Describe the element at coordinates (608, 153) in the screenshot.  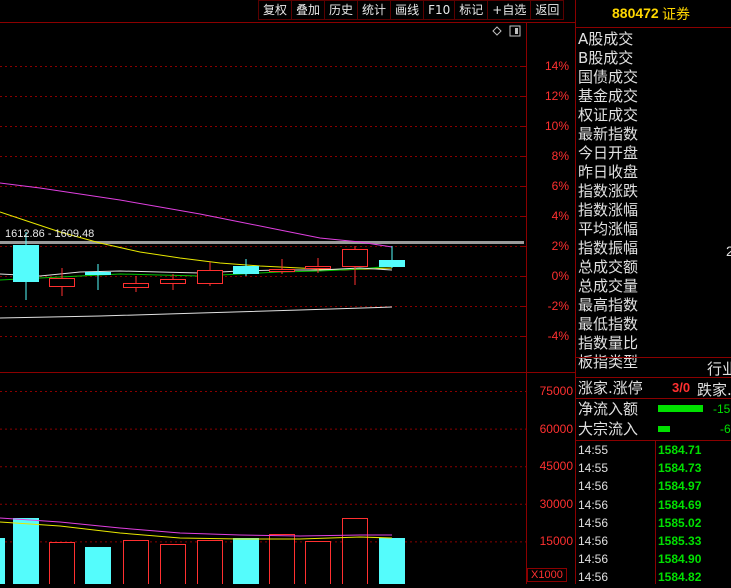
I see `quote-label: 今日开盘` at that location.